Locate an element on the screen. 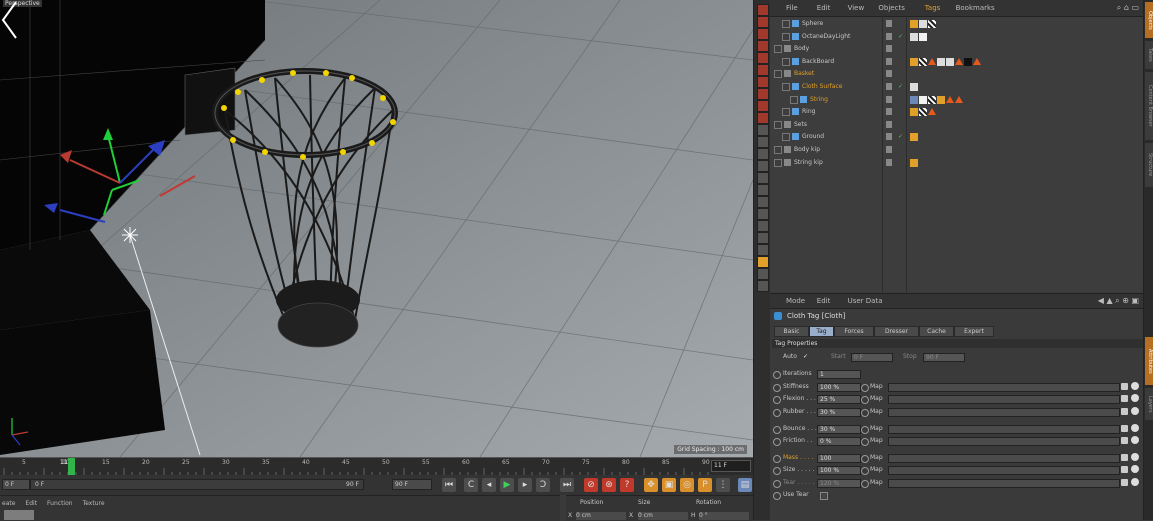  step-forward-icon: ▸ is located at coordinates (525, 485).